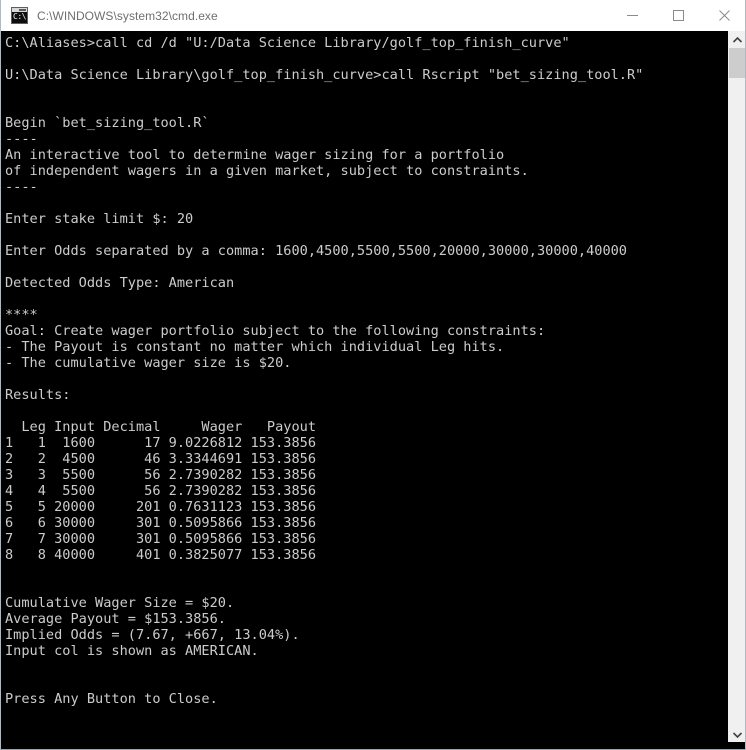 The height and width of the screenshot is (750, 746). Describe the element at coordinates (737, 402) in the screenshot. I see `scrollbar-track` at that location.